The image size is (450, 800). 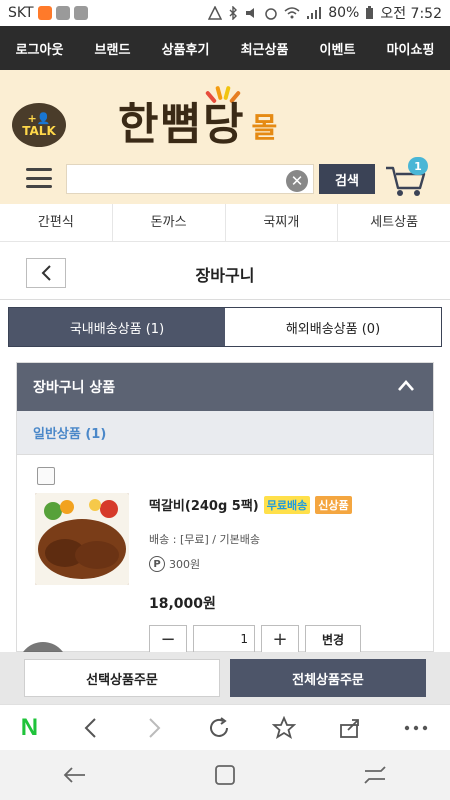 What do you see at coordinates (117, 327) in the screenshot?
I see `tab-domestic: 국내배송상품 (1)` at bounding box center [117, 327].